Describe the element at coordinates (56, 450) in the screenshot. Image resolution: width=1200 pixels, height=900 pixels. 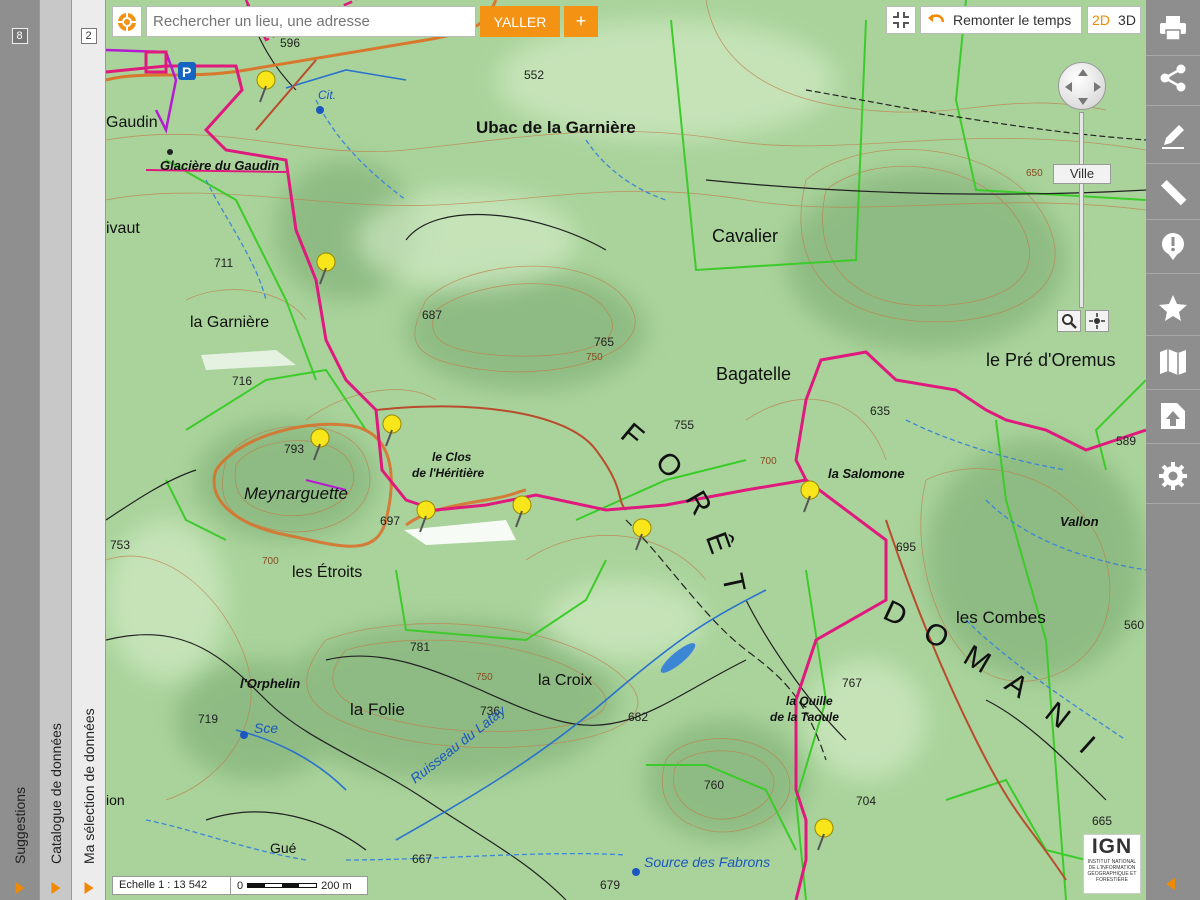
I see `catalogue-panel: Catalogue de données` at that location.